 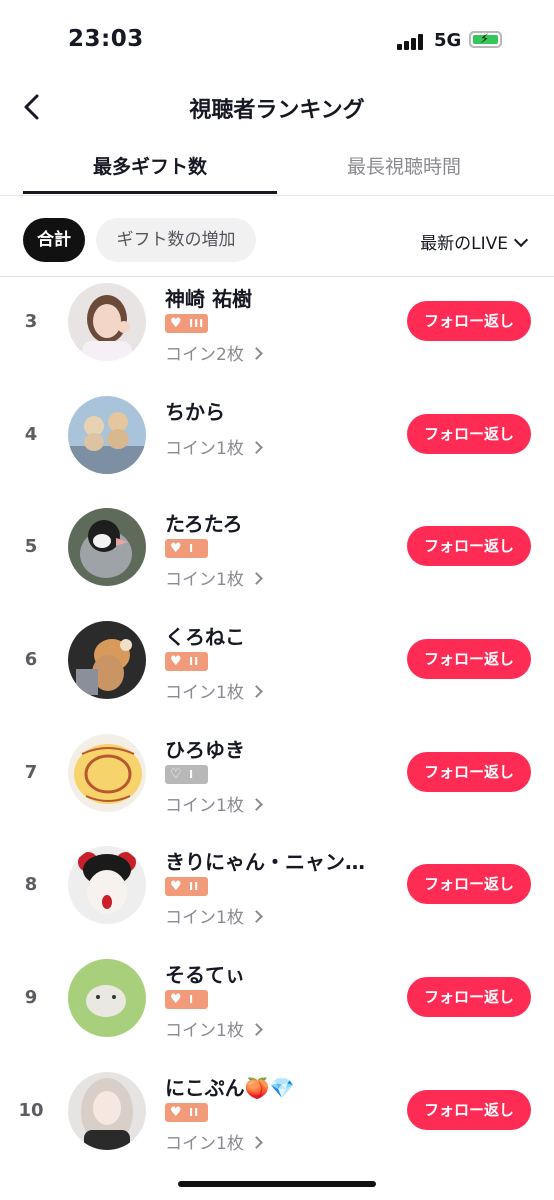 What do you see at coordinates (404, 165) in the screenshot?
I see `tab-longest-watch-time: 最長視聴時間` at bounding box center [404, 165].